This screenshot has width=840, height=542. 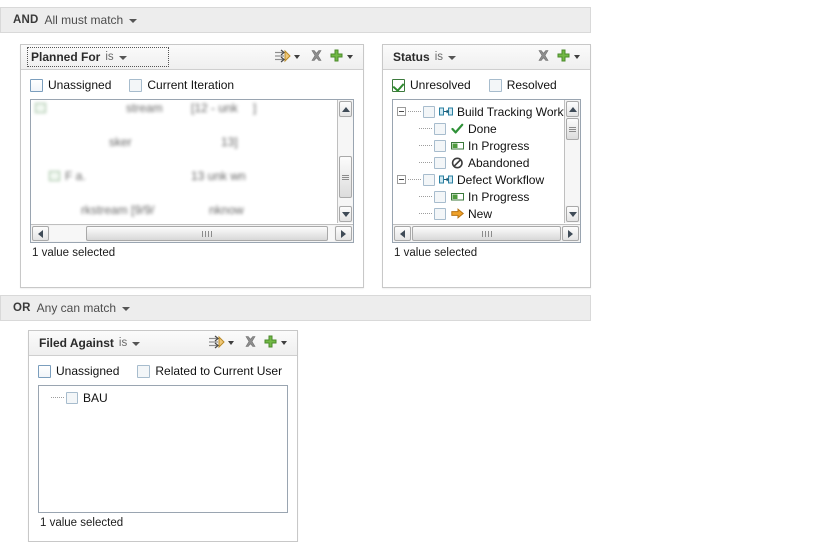 What do you see at coordinates (250, 343) in the screenshot?
I see `remove-condition-button-filed-against` at bounding box center [250, 343].